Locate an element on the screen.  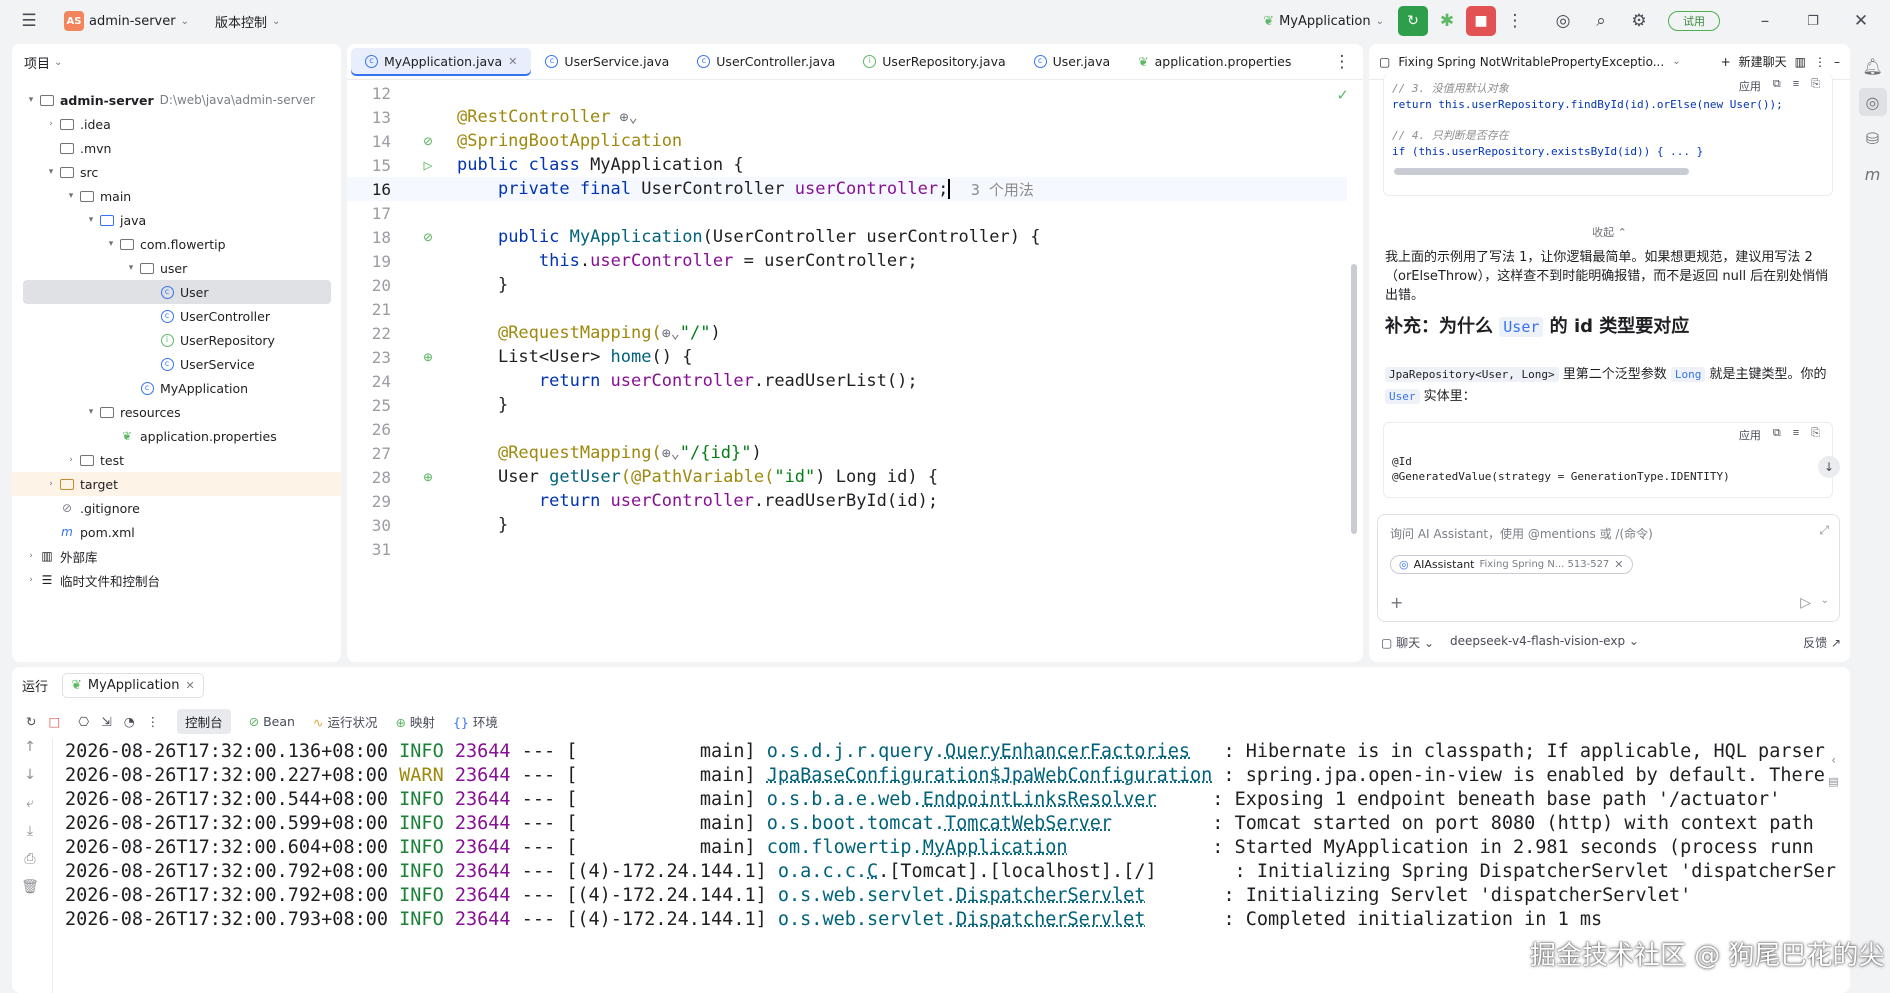
rerun-icon: ↻ is located at coordinates (31, 721).